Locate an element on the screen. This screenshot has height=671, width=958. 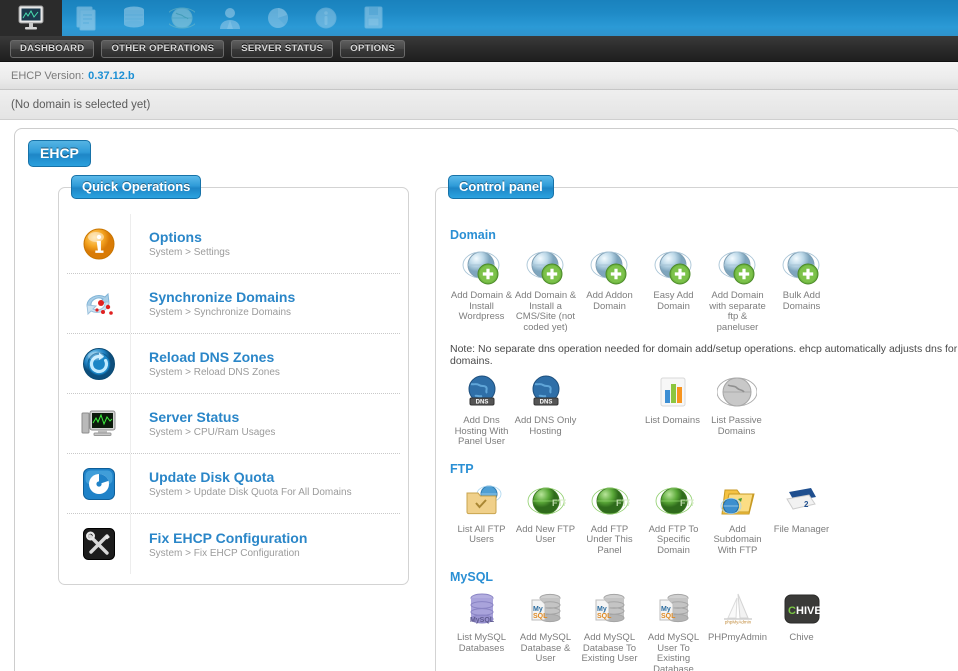
list-domains-button: List Domains is located at coordinates (672, 399).